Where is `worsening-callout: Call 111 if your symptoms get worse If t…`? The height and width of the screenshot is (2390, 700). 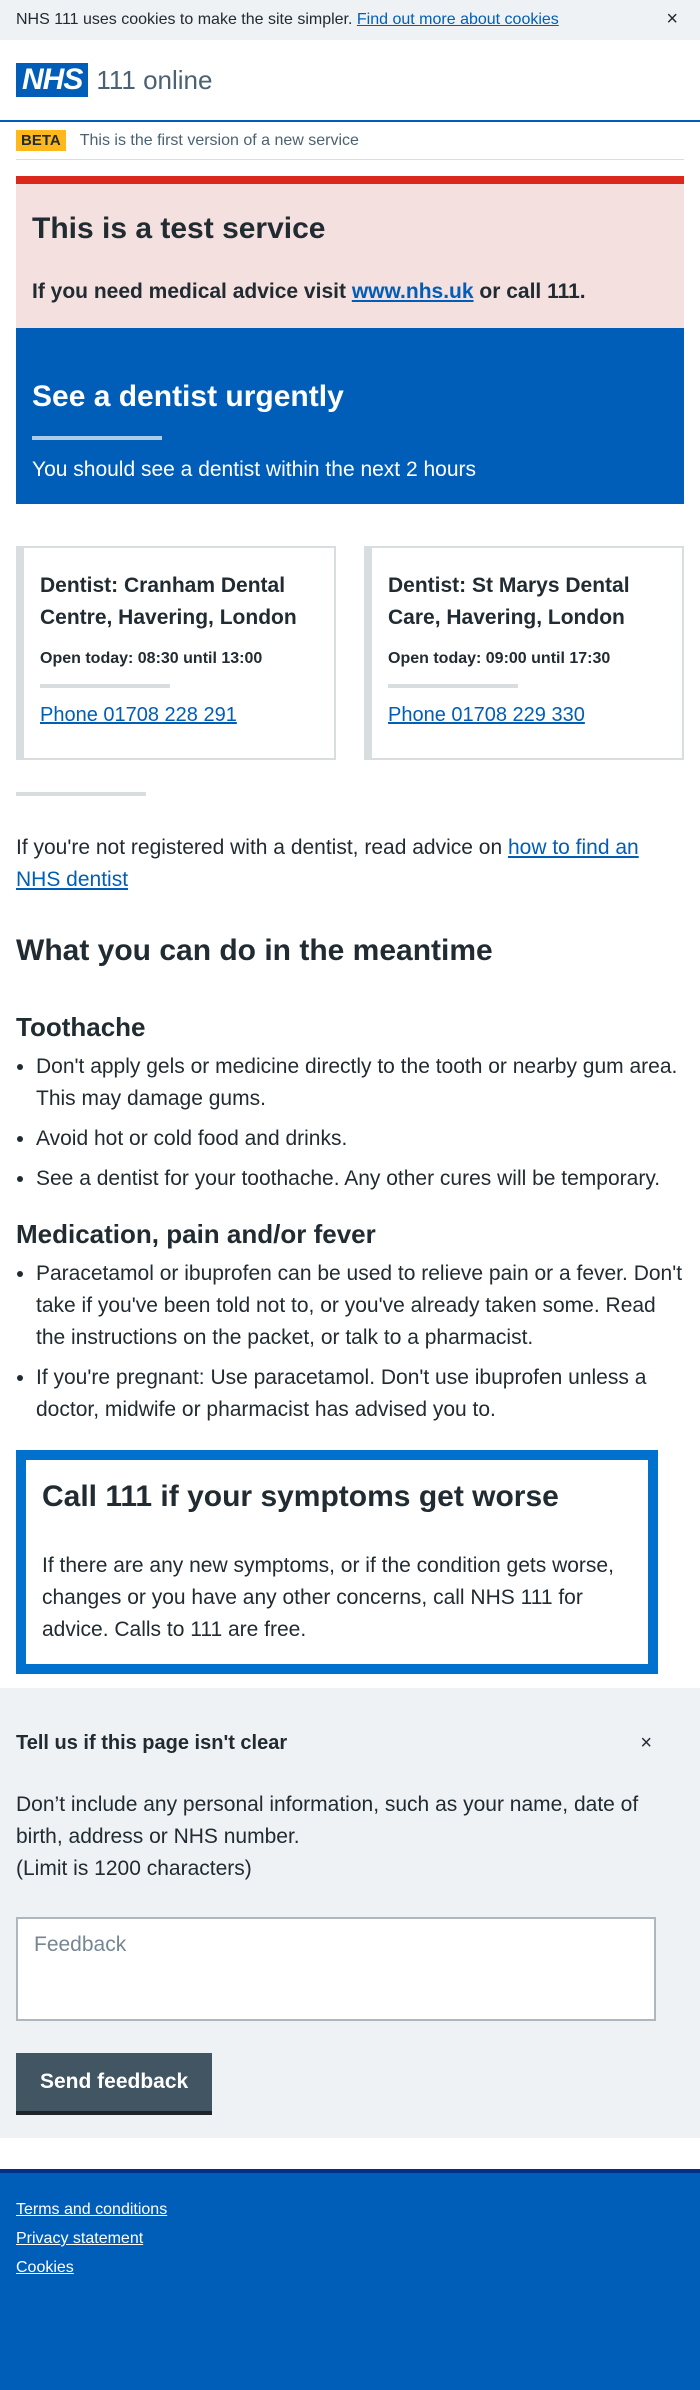
worsening-callout: Call 111 if your symptoms get worse If t… is located at coordinates (337, 1562).